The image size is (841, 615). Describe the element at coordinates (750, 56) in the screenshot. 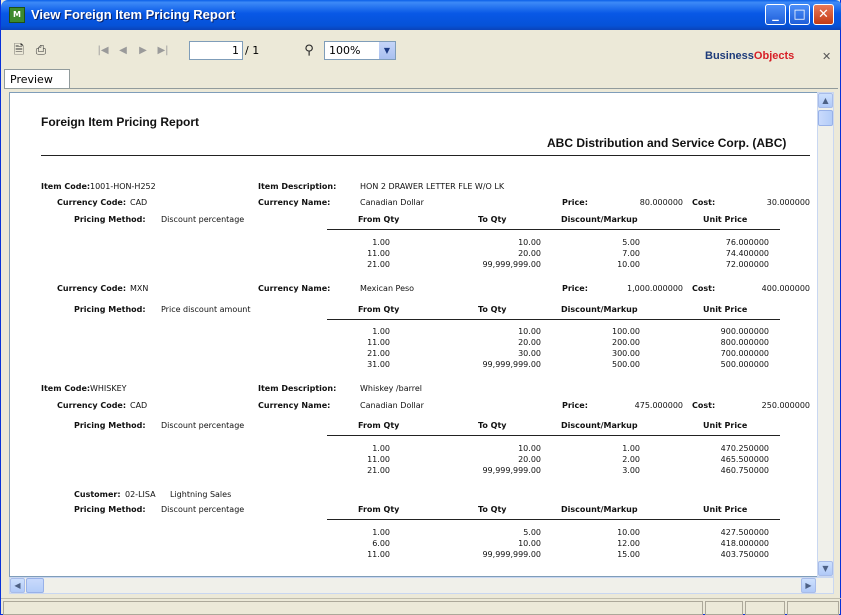

I see `businessobjects-logo: BusinessObjects` at that location.